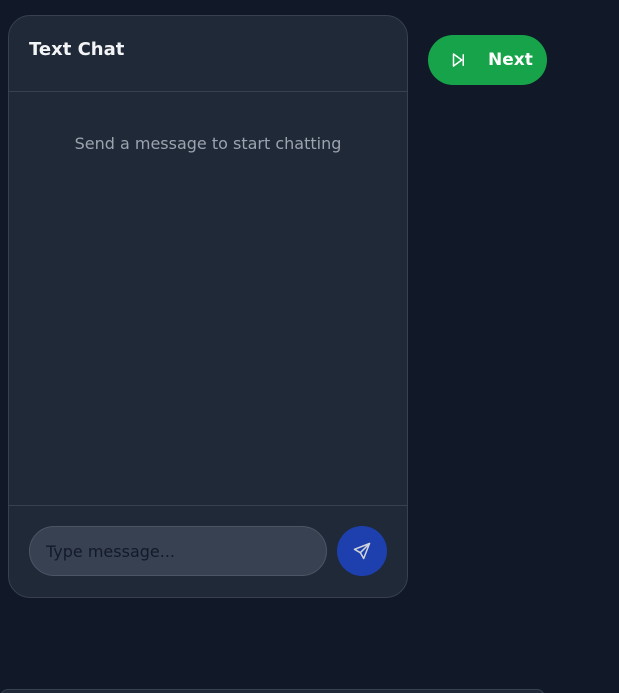  I want to click on send-icon, so click(362, 551).